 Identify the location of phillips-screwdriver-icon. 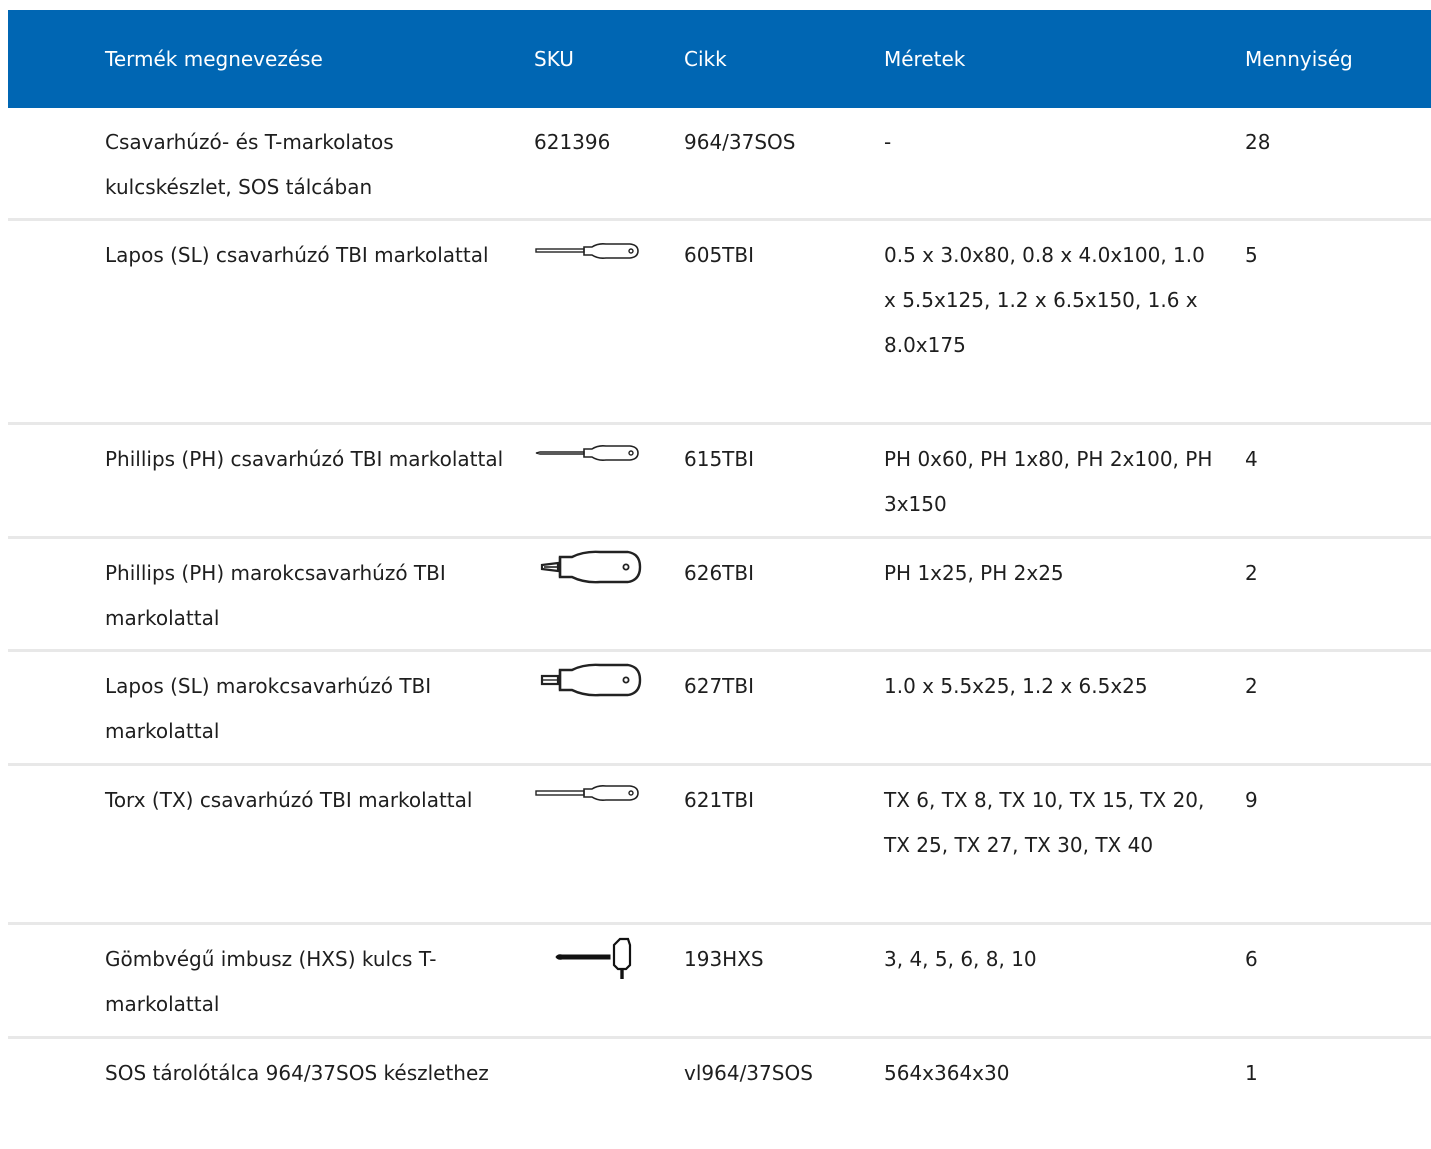
(587, 457).